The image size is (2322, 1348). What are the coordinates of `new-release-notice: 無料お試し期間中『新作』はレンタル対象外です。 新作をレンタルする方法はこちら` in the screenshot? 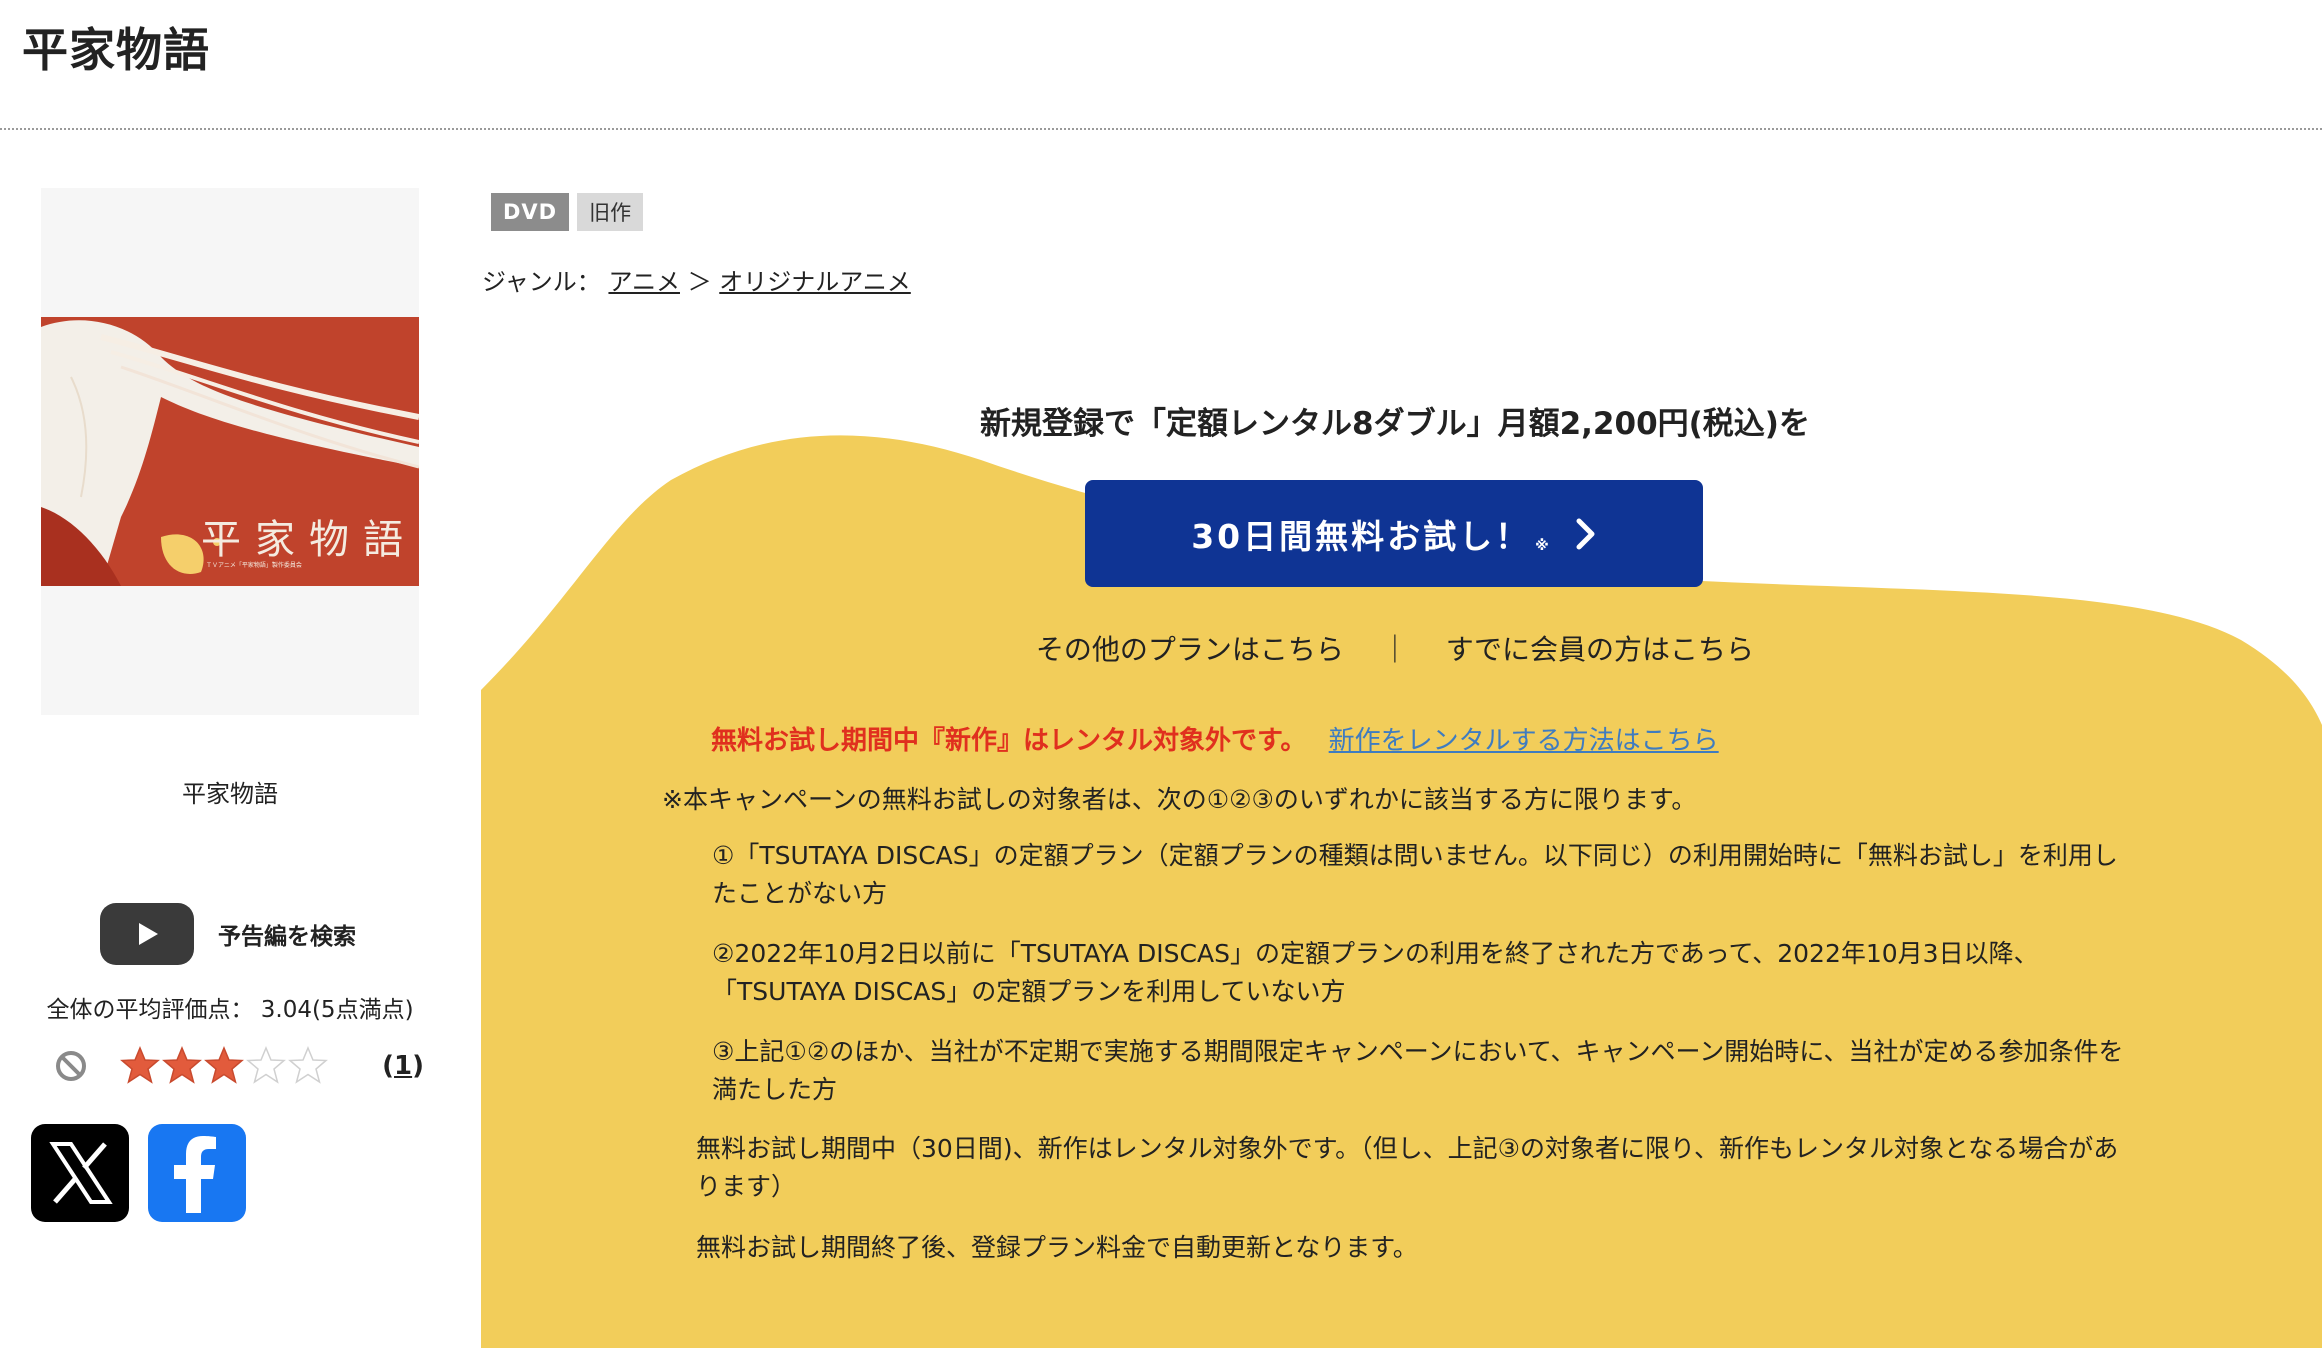 It's located at (1215, 738).